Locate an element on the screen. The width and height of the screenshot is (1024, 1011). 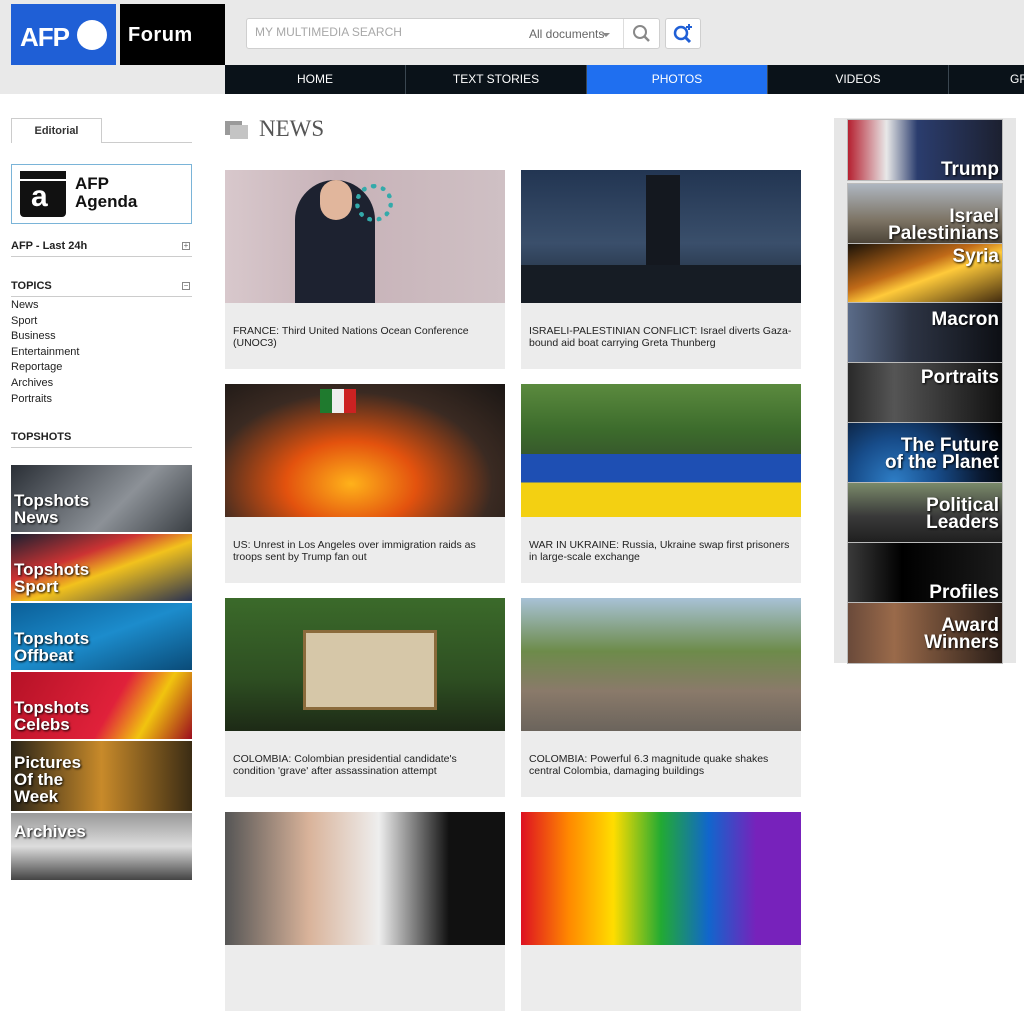
tile-award-winners: Award Winners is located at coordinates (925, 633).